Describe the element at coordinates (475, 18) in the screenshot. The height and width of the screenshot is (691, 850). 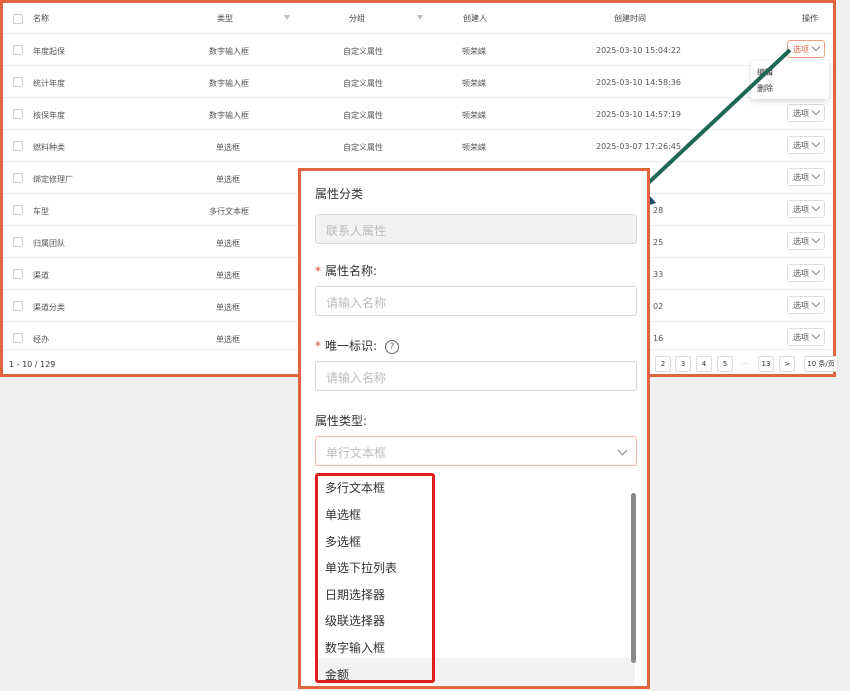
I see `header-creator: 创建人` at that location.